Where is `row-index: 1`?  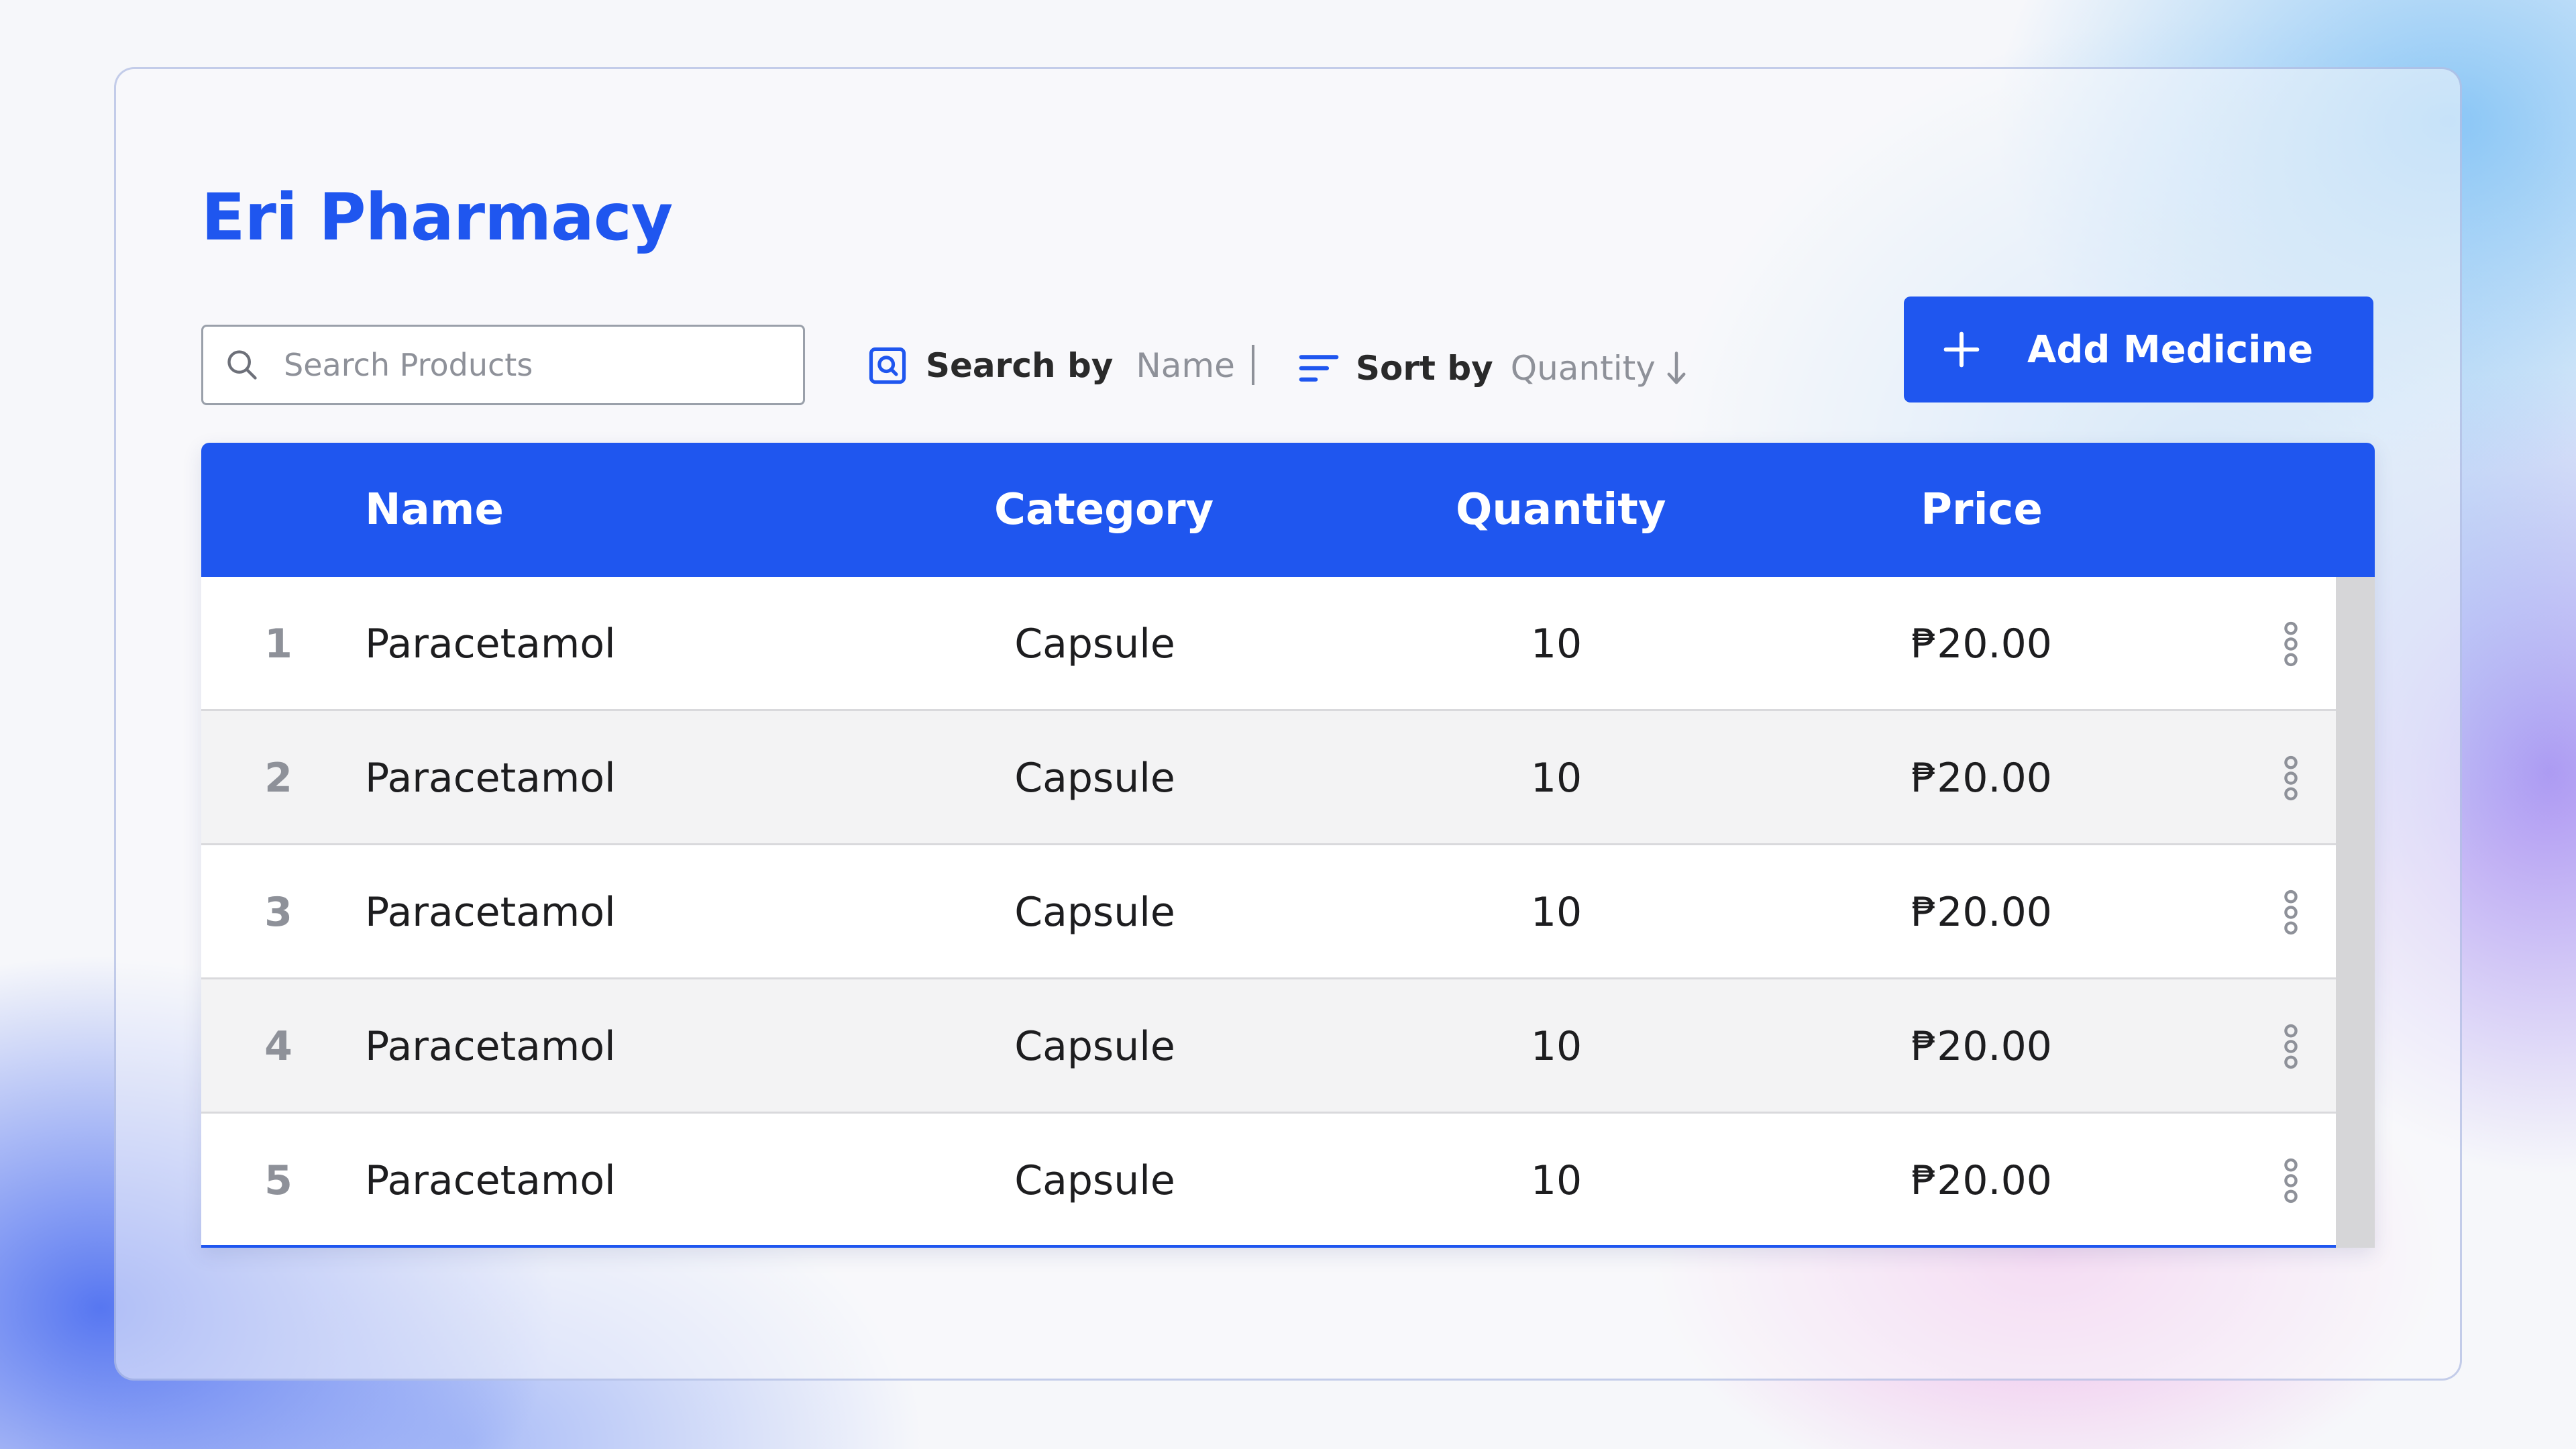 row-index: 1 is located at coordinates (278, 644).